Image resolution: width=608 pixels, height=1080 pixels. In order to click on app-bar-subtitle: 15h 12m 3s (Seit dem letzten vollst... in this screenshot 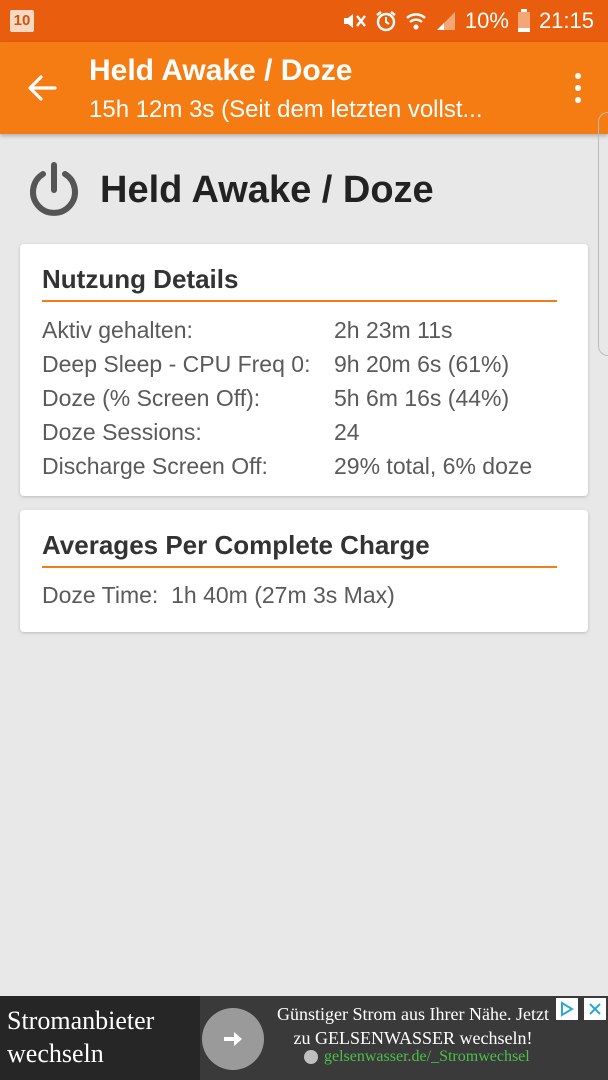, I will do `click(286, 109)`.